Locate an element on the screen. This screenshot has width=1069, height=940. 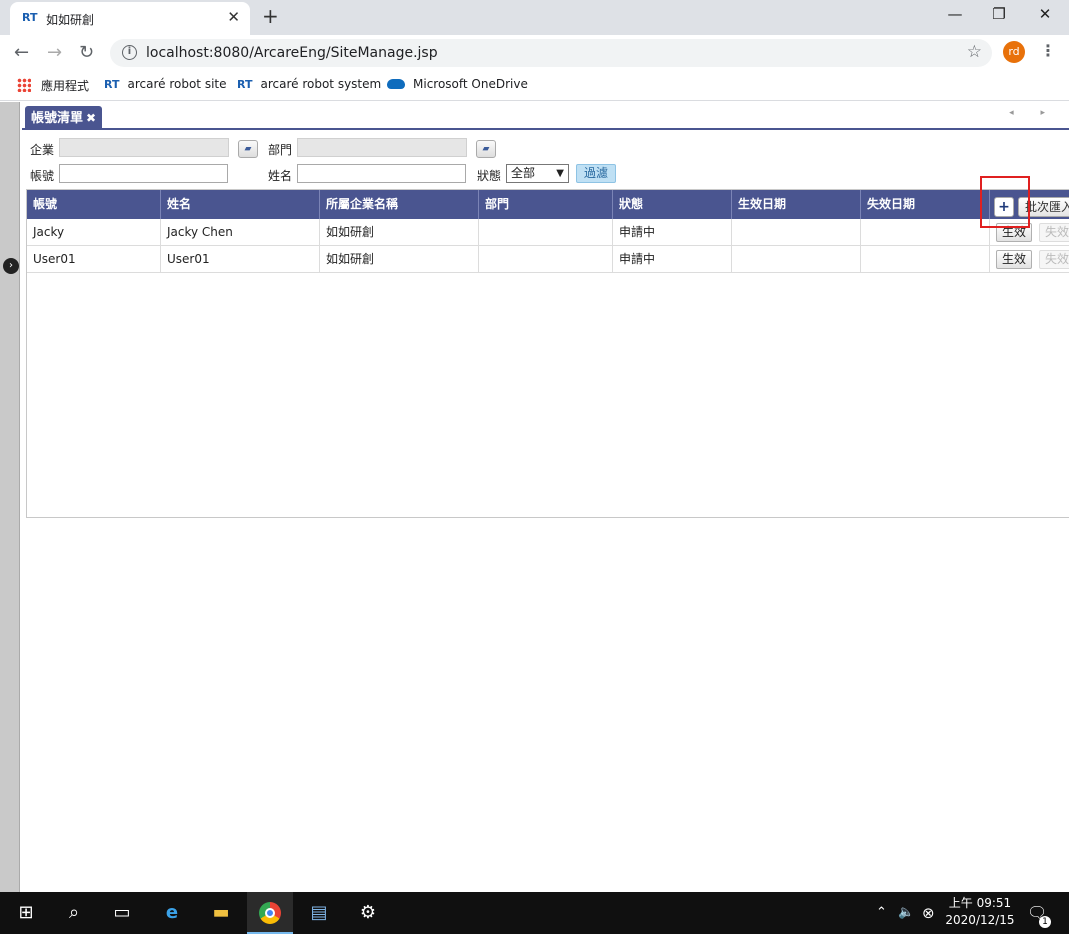
bookmark-onedrive: Microsoft OneDrive is located at coordinates (457, 84).